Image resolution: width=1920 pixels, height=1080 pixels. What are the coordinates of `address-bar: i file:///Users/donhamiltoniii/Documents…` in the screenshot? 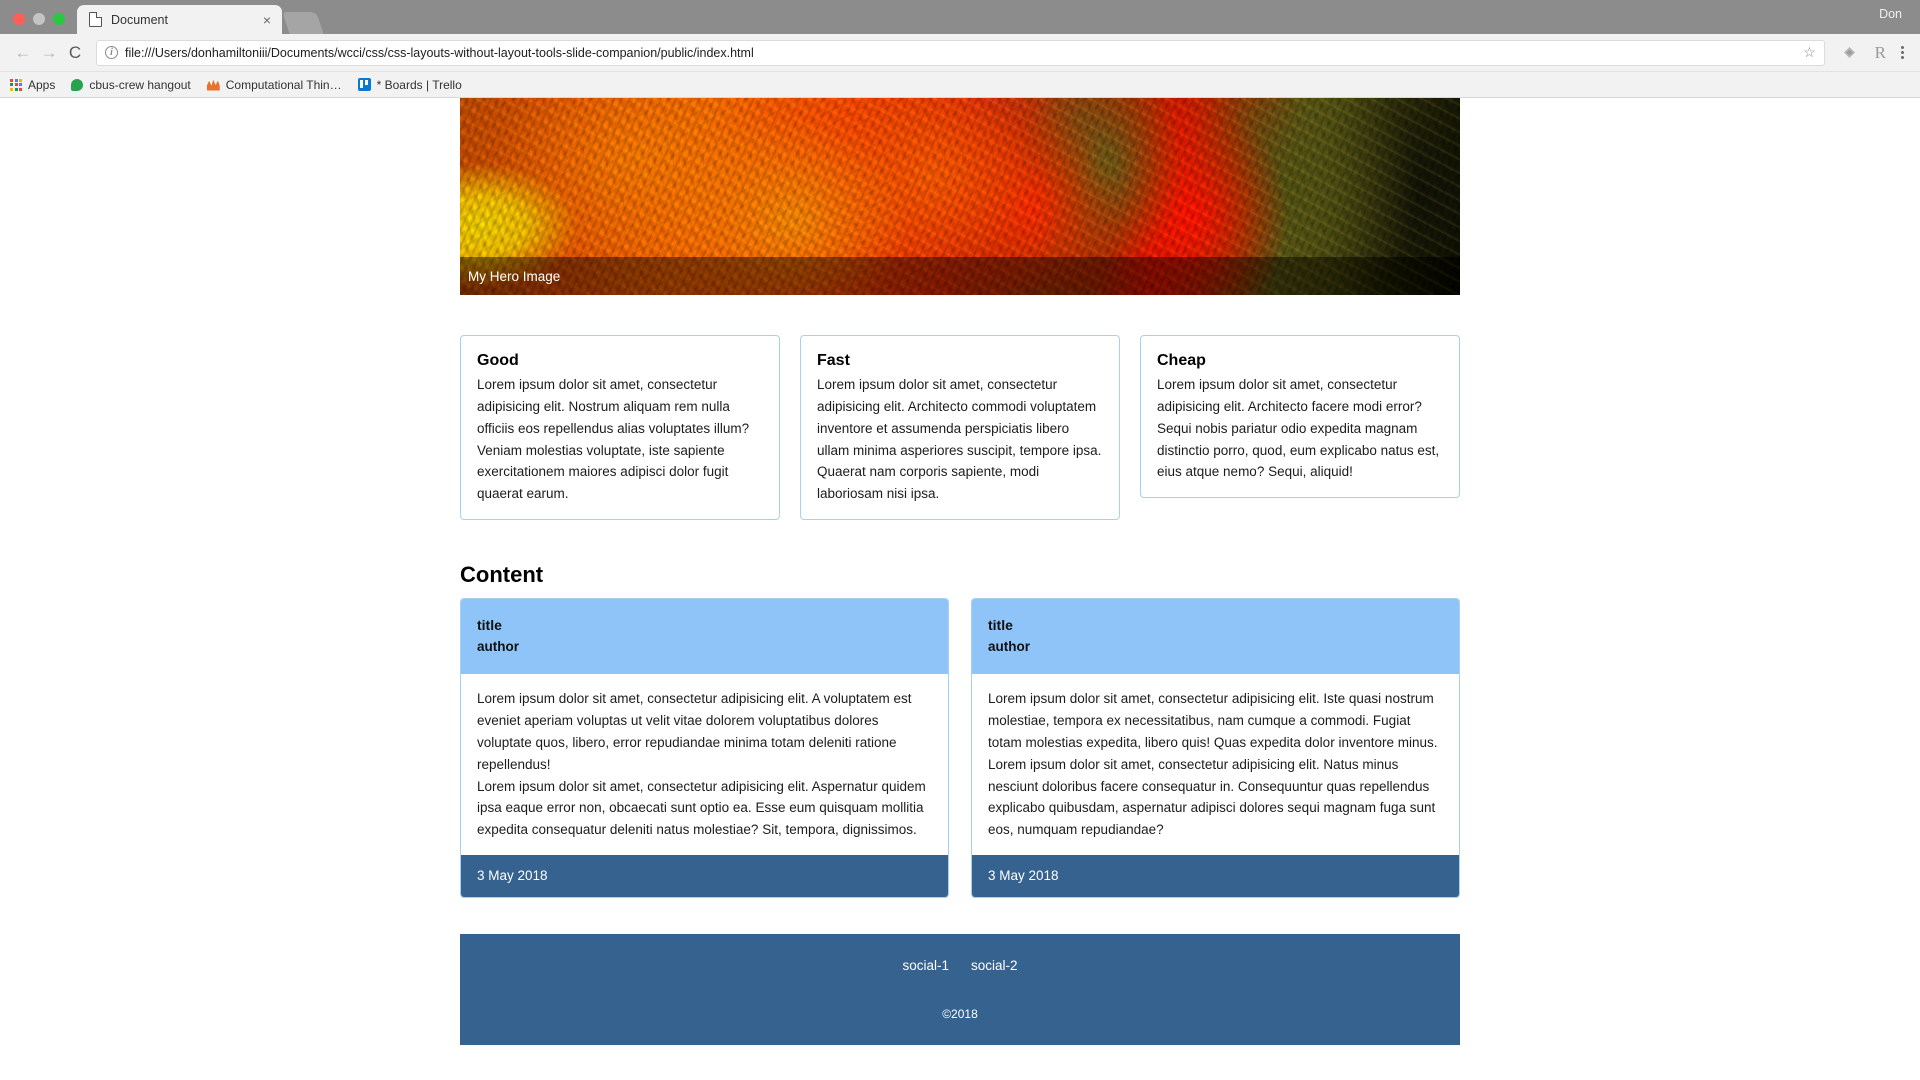 It's located at (960, 52).